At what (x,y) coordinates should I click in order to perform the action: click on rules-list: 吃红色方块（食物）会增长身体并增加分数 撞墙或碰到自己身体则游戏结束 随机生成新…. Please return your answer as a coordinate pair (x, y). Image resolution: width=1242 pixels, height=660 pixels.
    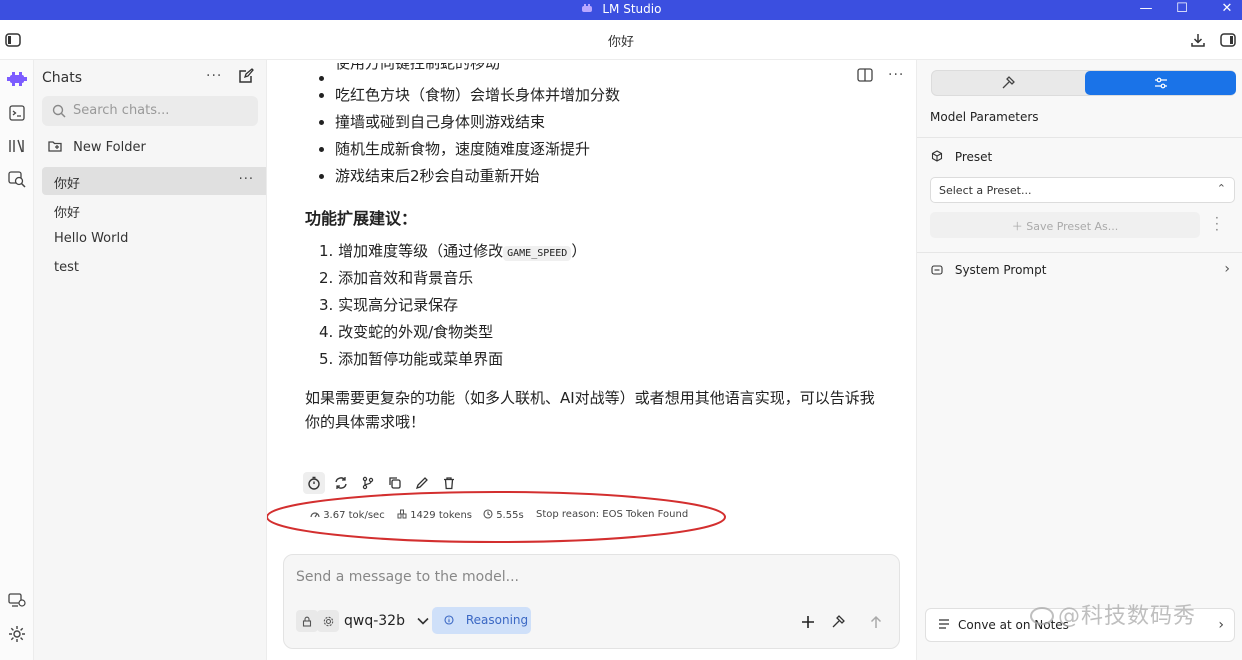
    Looking at the image, I should click on (595, 139).